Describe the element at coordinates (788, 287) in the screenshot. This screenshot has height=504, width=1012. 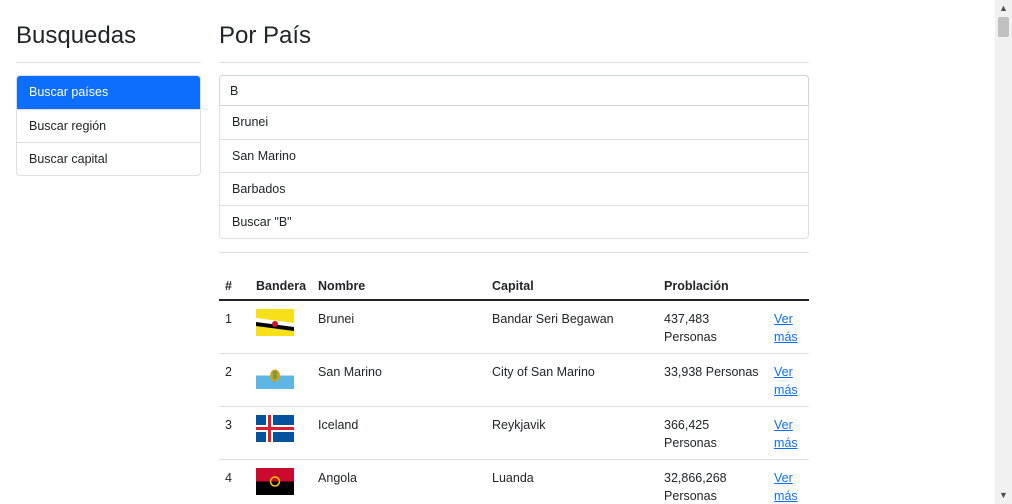
I see `header-actions` at that location.